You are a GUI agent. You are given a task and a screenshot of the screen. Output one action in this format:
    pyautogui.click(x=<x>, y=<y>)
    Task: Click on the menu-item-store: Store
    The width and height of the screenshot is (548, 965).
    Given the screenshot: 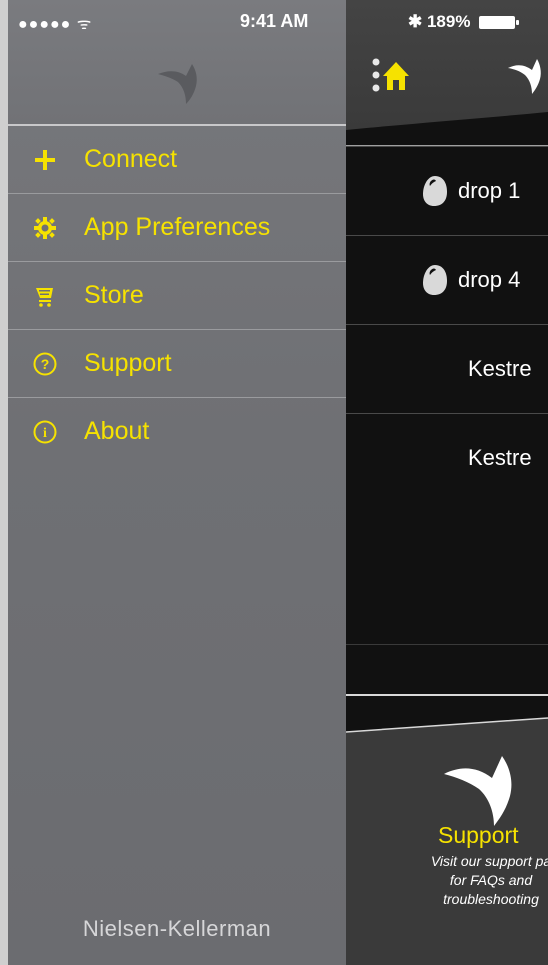 What is the action you would take?
    pyautogui.click(x=177, y=296)
    